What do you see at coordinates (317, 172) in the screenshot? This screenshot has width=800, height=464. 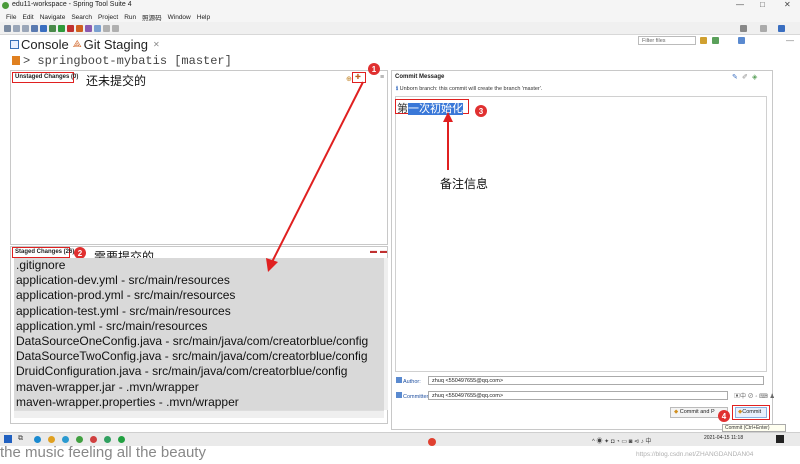 I see `arrow-unstaged-to-staged` at bounding box center [317, 172].